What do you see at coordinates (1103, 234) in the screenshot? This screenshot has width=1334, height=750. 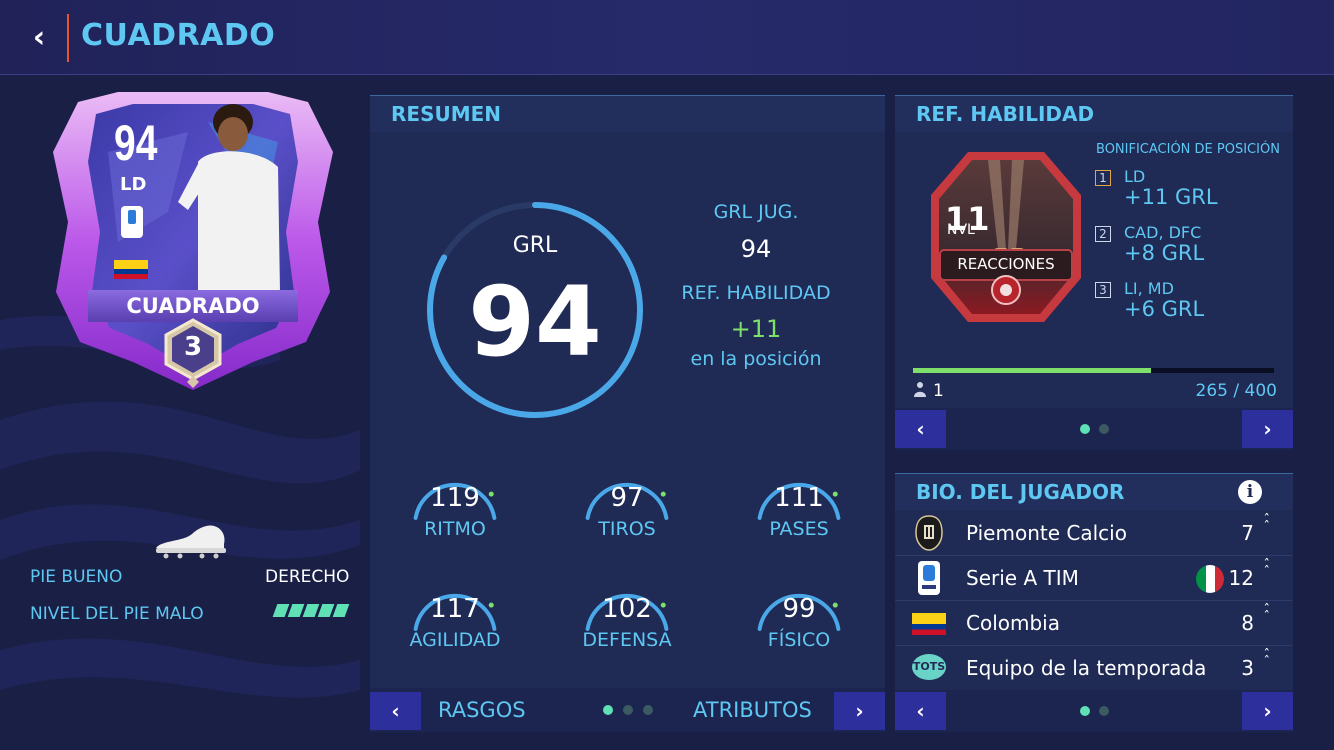 I see `bonus-rank: 2` at bounding box center [1103, 234].